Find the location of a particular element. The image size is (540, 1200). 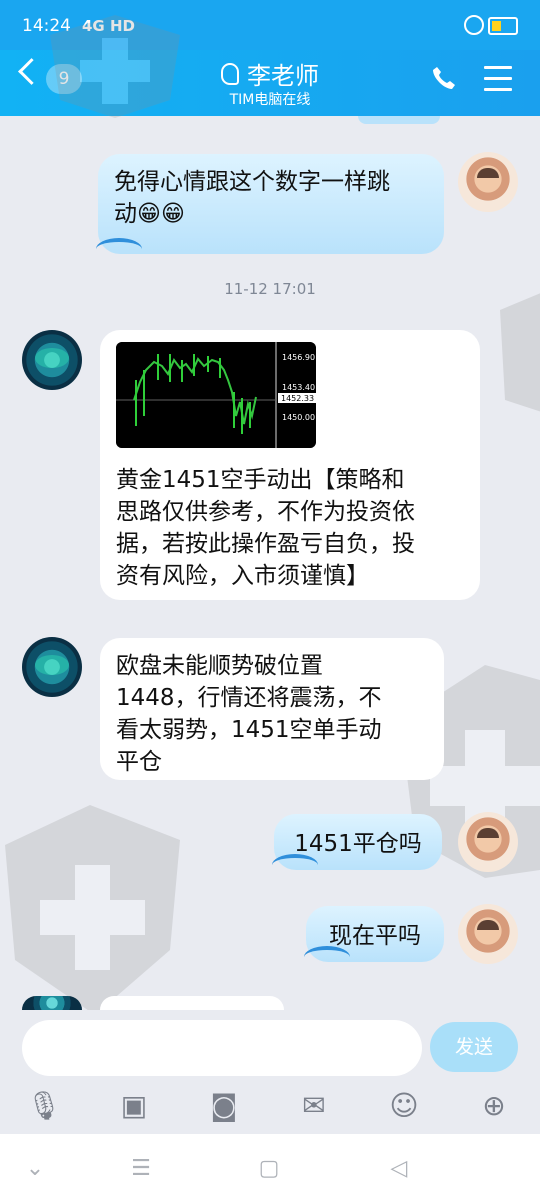

phone-icon is located at coordinates (444, 78).